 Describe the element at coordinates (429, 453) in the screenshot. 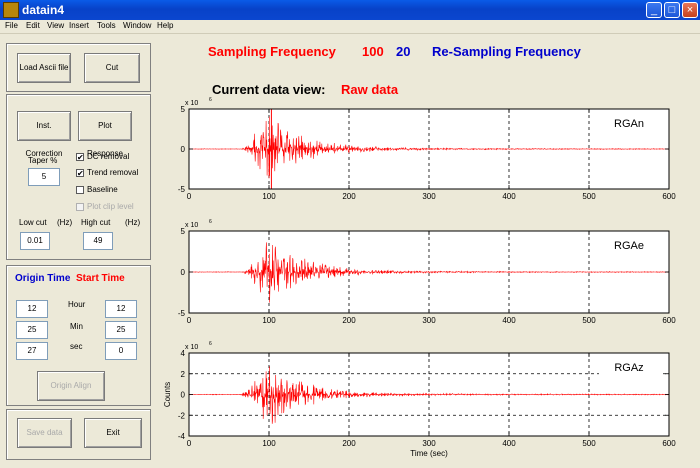

I see `x-axis-label: Time (sec)` at that location.